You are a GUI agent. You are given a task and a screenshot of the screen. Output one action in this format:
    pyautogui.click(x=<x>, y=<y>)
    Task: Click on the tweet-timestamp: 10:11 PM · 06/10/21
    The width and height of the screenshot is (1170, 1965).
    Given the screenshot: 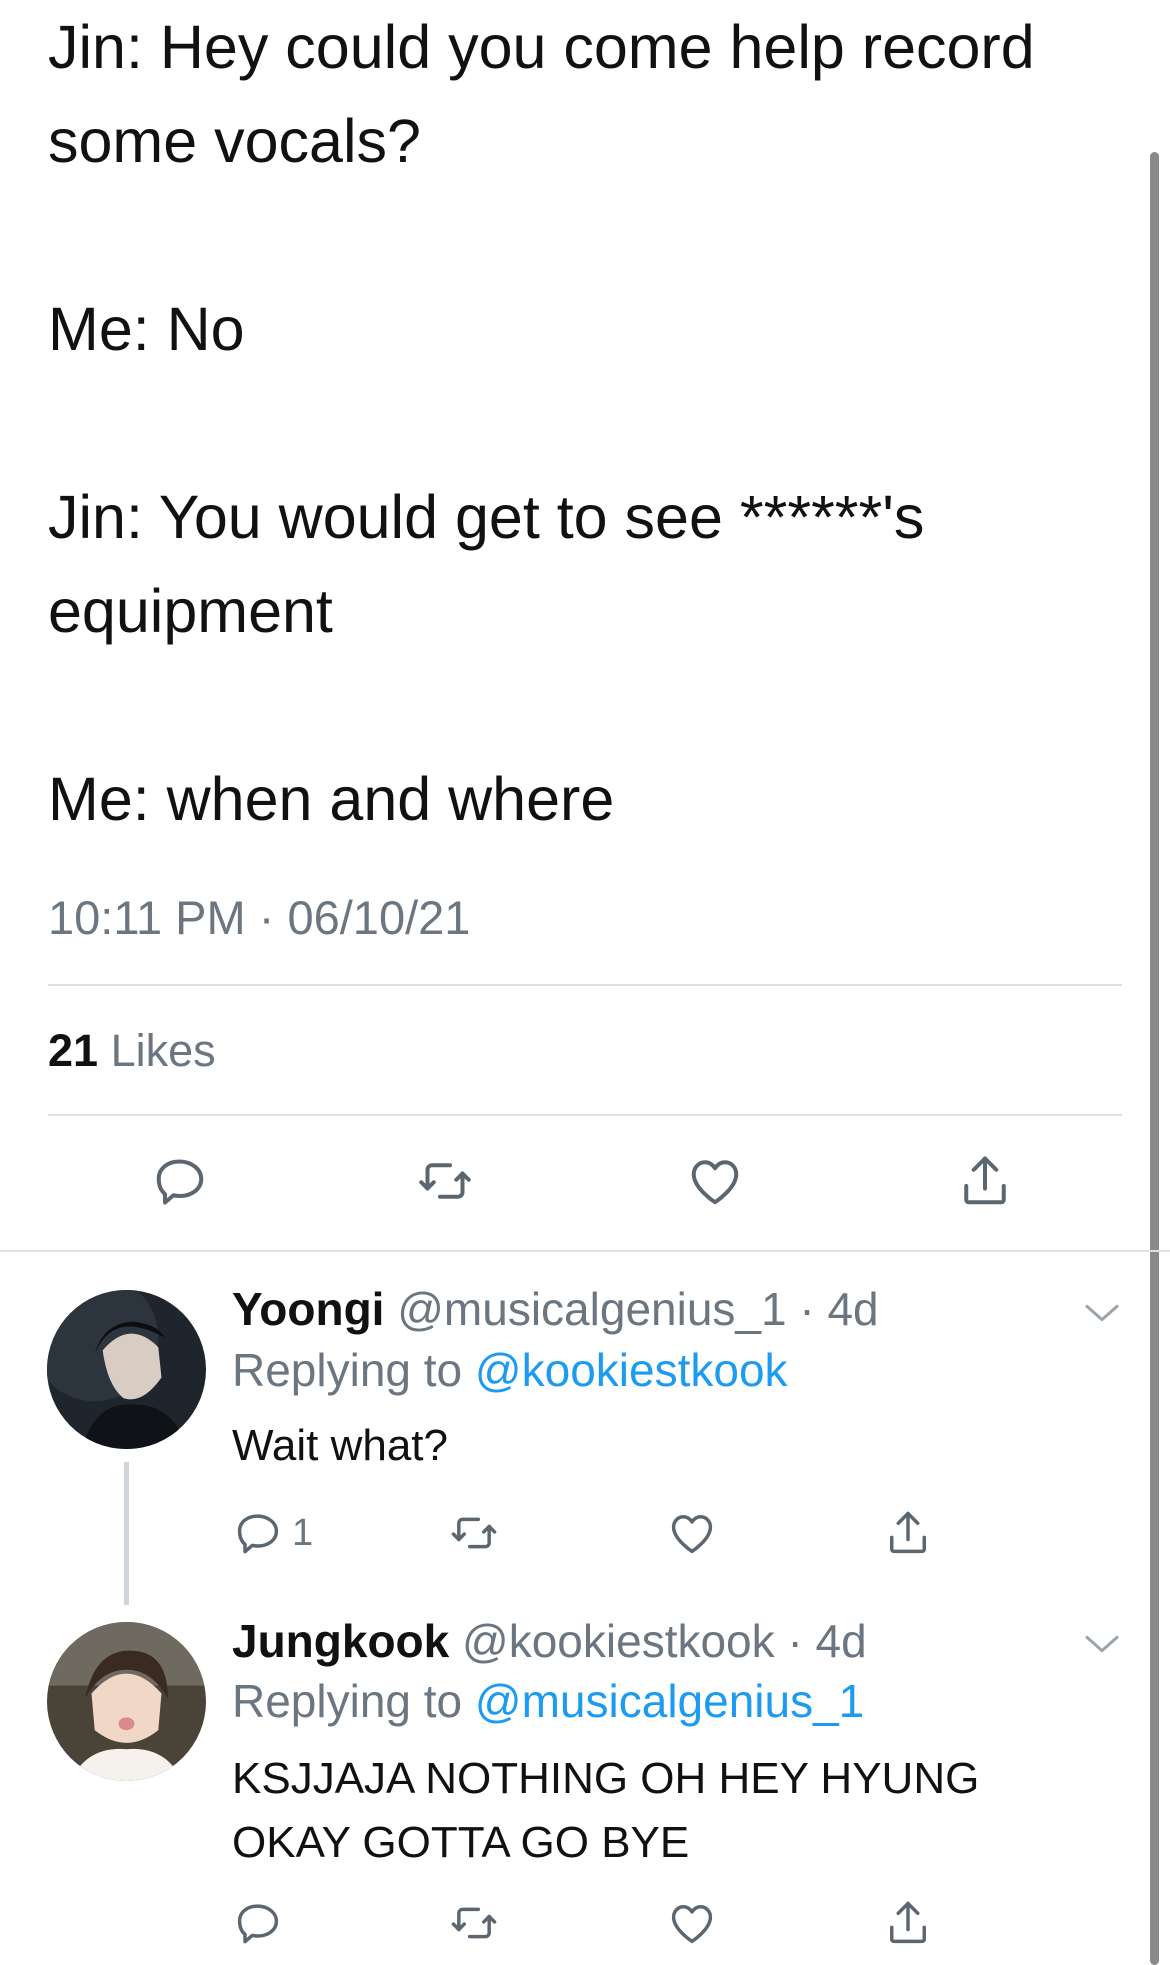 What is the action you would take?
    pyautogui.click(x=259, y=917)
    